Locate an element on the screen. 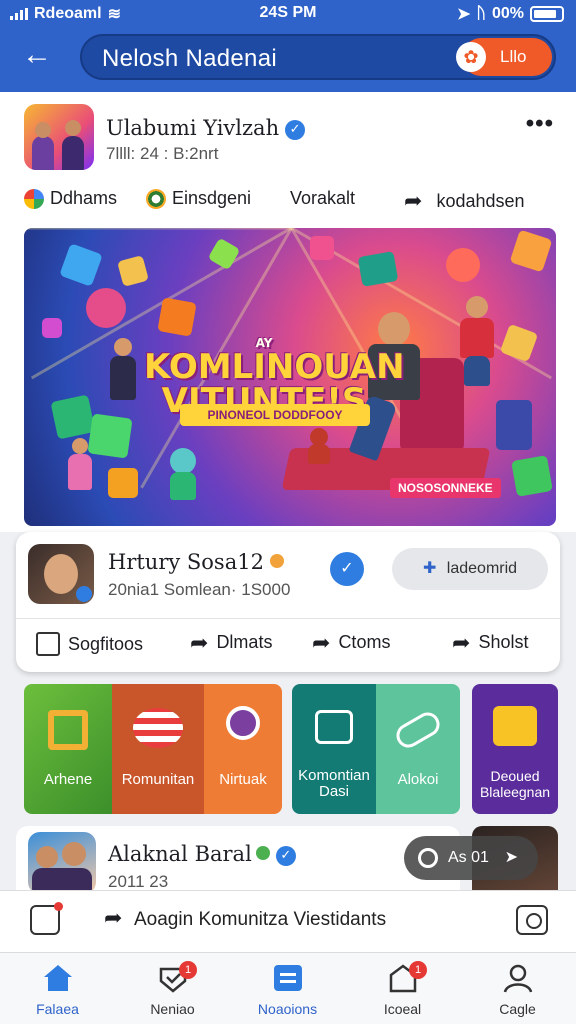 This screenshot has width=576, height=1024. globe-icon is located at coordinates (34, 198).